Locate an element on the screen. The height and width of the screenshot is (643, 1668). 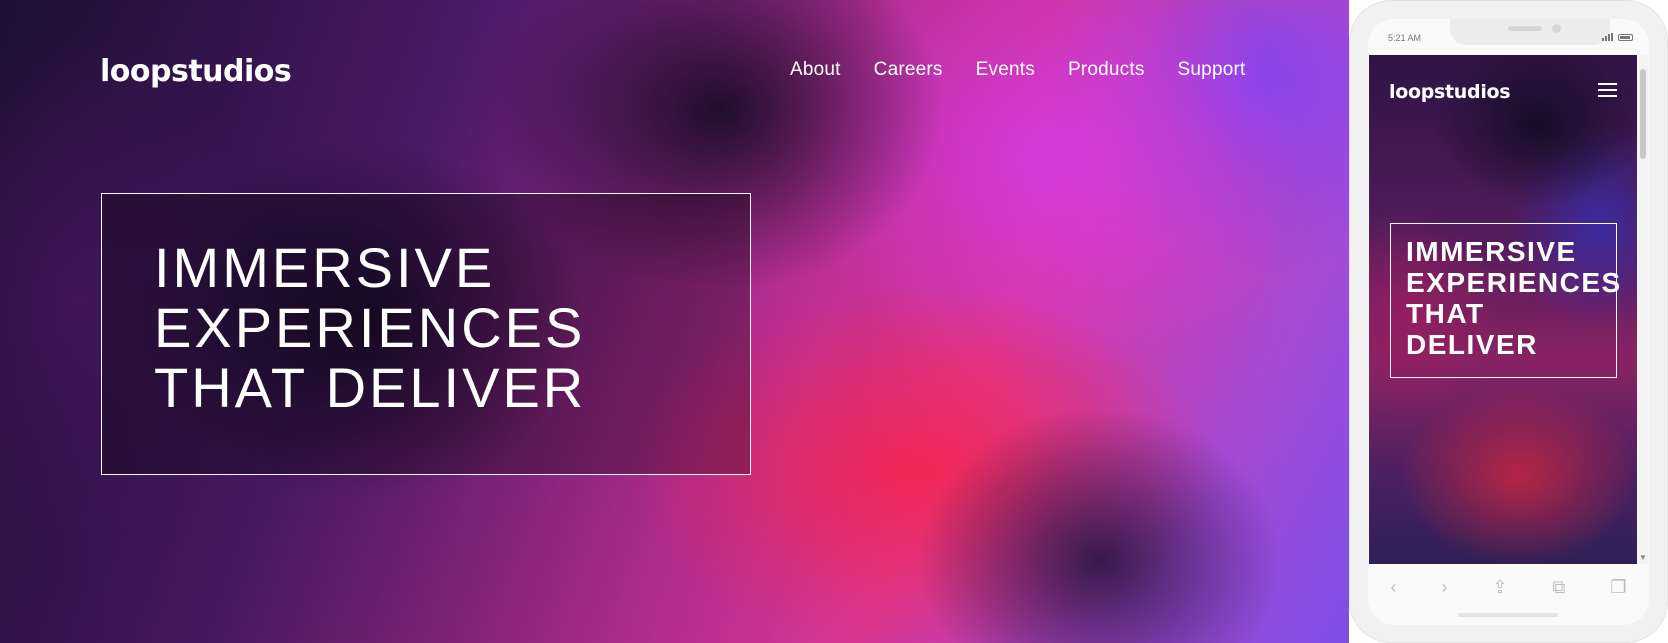
battery-icon is located at coordinates (1625, 37).